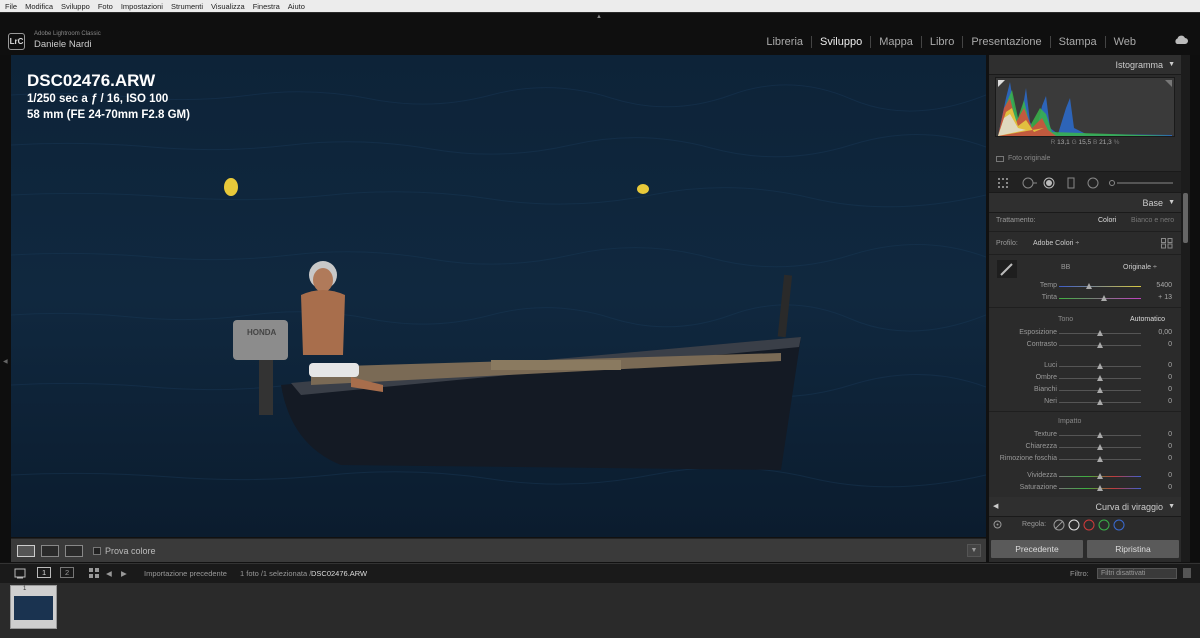 Image resolution: width=1200 pixels, height=638 pixels. I want to click on app-name: Adobe Lightroom Classic, so click(67, 34).